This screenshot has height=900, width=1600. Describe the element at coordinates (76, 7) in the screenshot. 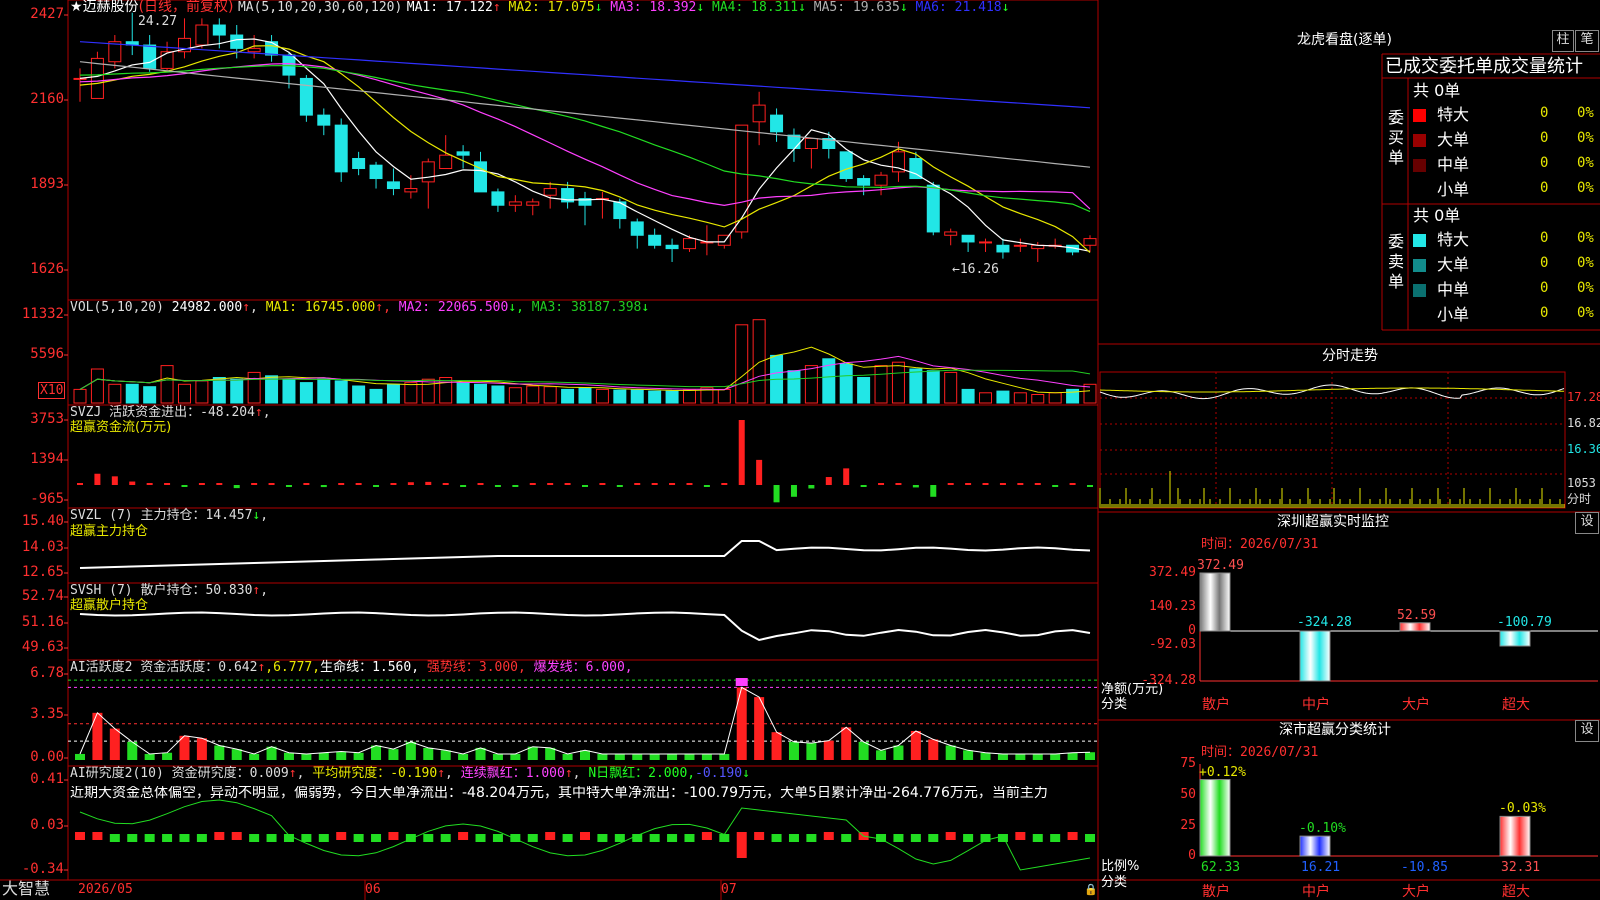

I see `favorite-star-icon: ★` at that location.